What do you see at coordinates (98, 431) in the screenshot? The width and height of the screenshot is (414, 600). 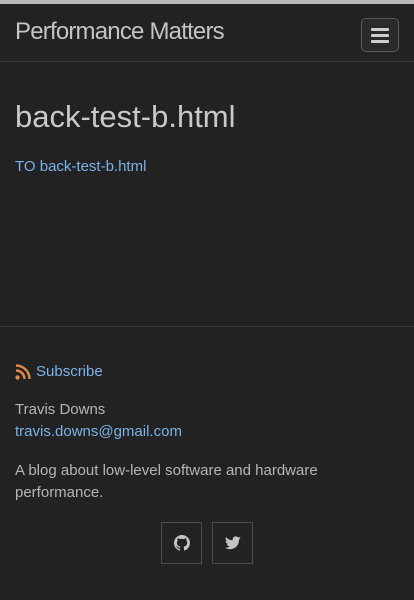 I see `author-email-link: travis.downs@gmail.com` at bounding box center [98, 431].